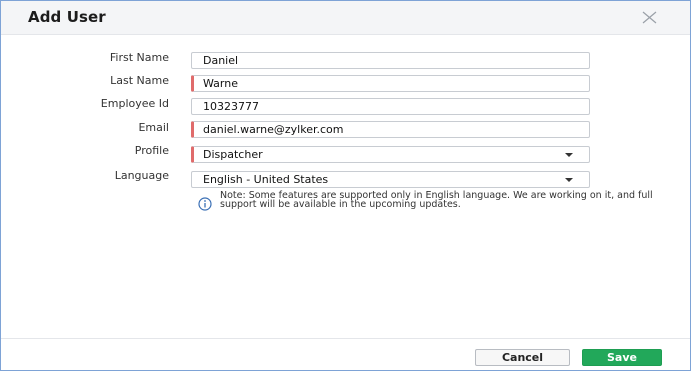  I want to click on last-name-field: Warne, so click(390, 83).